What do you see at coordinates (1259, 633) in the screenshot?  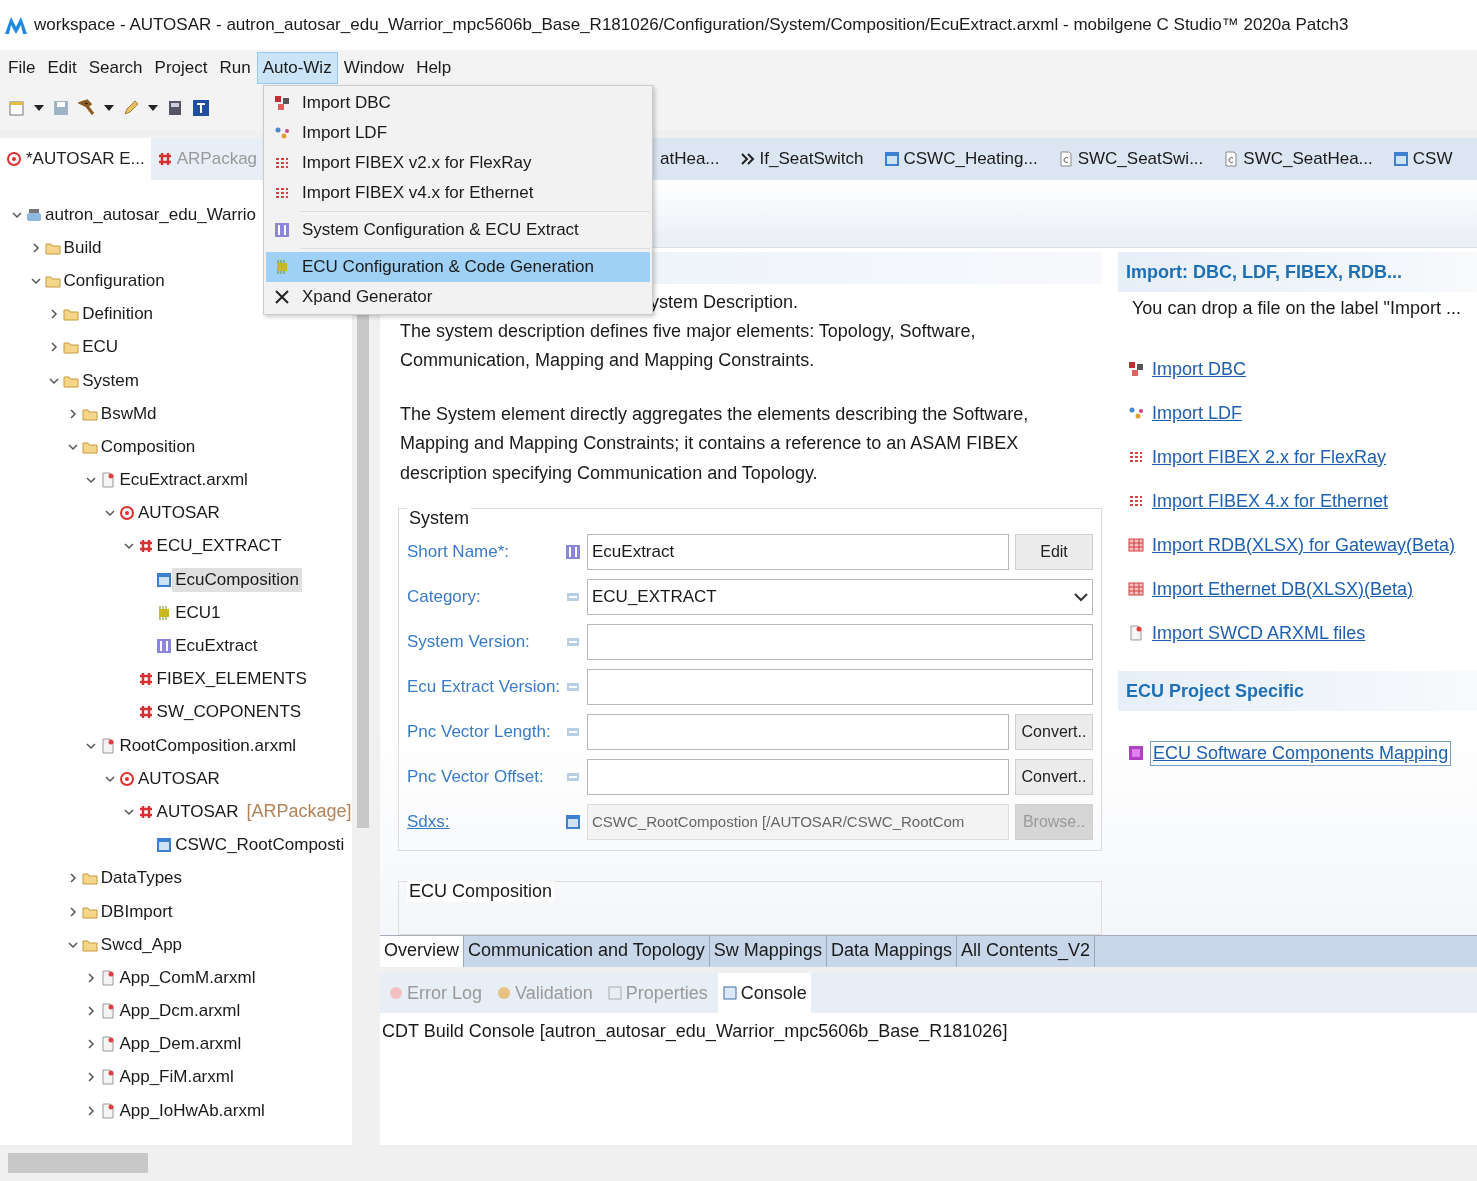 I see `import-link: Import SWCD ARXML files` at bounding box center [1259, 633].